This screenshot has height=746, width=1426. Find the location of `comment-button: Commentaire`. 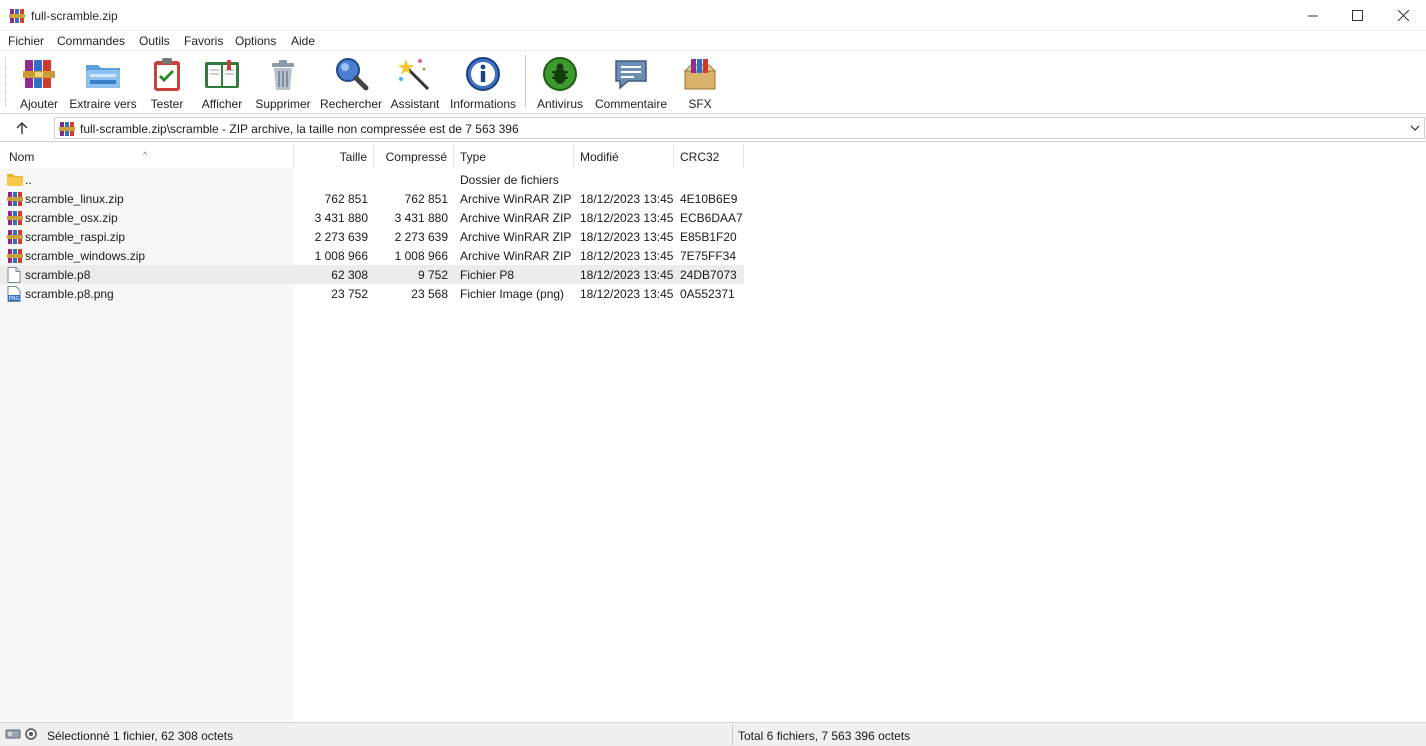

comment-button: Commentaire is located at coordinates (631, 83).